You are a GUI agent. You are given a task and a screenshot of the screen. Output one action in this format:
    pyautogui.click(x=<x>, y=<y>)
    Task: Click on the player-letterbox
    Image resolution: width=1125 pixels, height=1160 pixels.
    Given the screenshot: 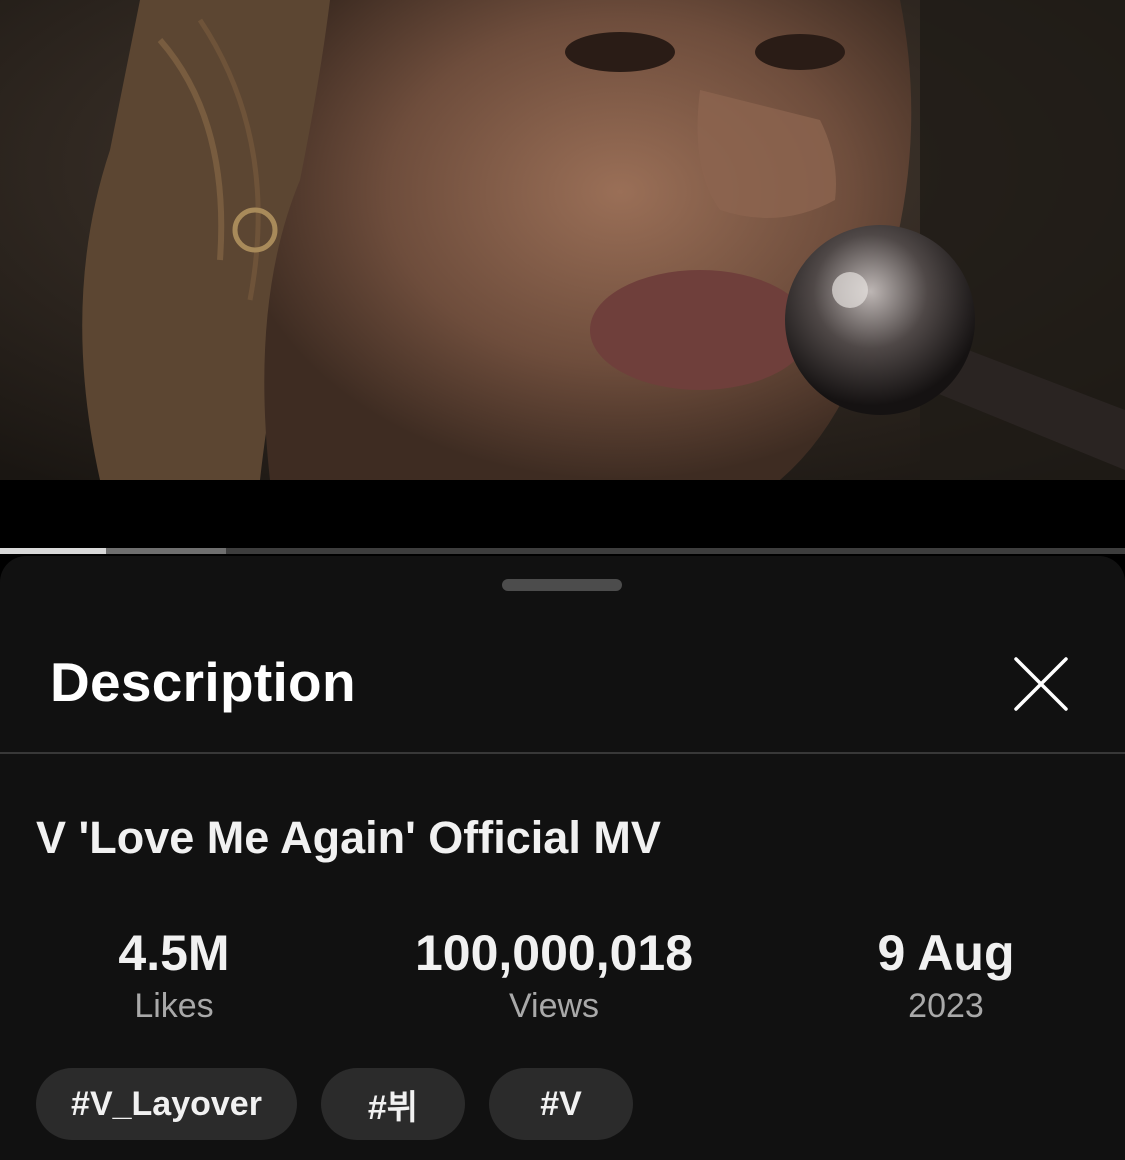 What is the action you would take?
    pyautogui.click(x=562, y=514)
    